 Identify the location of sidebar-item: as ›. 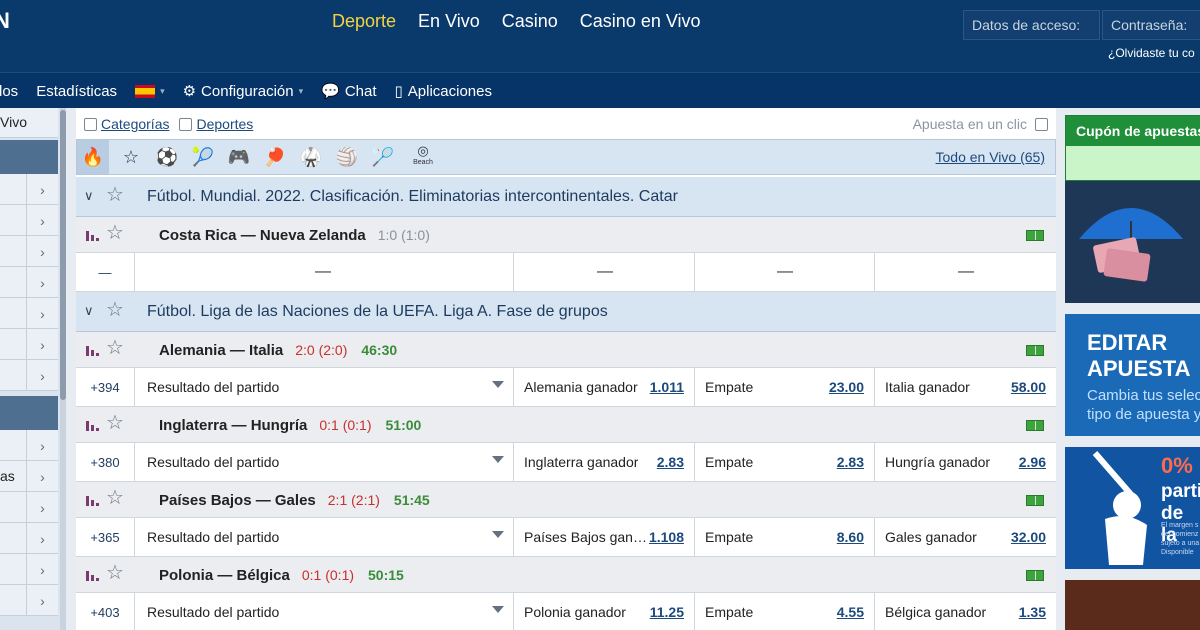
(29, 476).